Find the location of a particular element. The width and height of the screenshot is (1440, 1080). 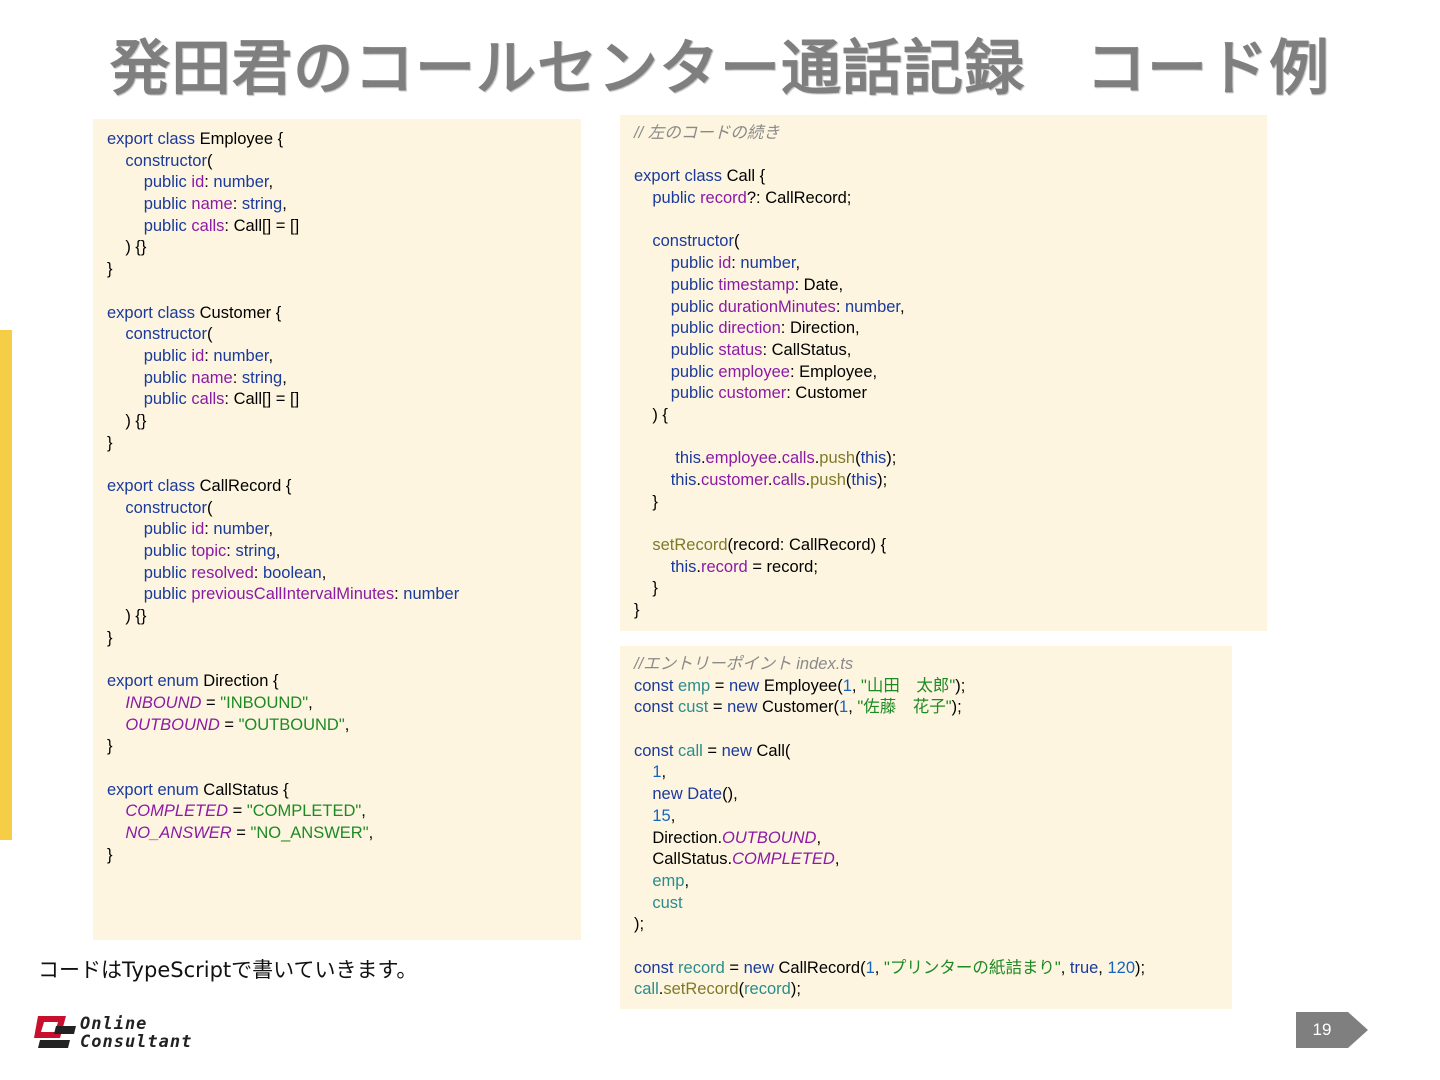

code-line: public status: CallStatus, is located at coordinates (950, 351).